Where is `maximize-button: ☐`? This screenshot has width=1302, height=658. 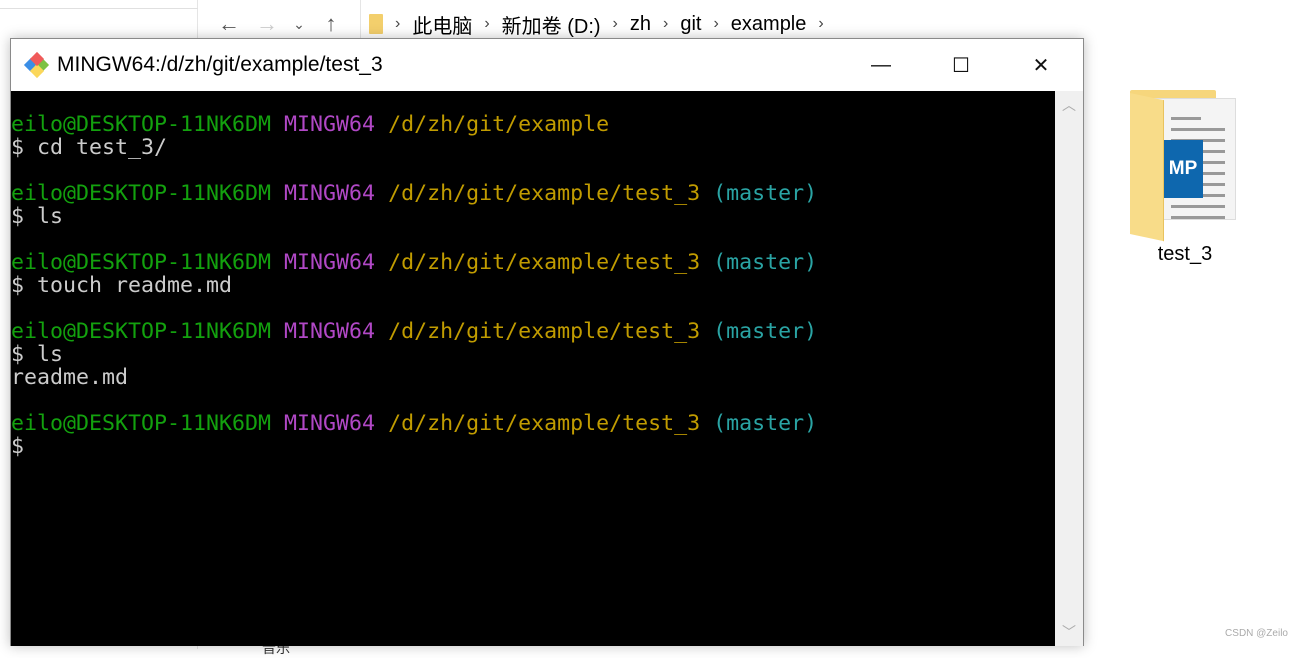 maximize-button: ☐ is located at coordinates (961, 65).